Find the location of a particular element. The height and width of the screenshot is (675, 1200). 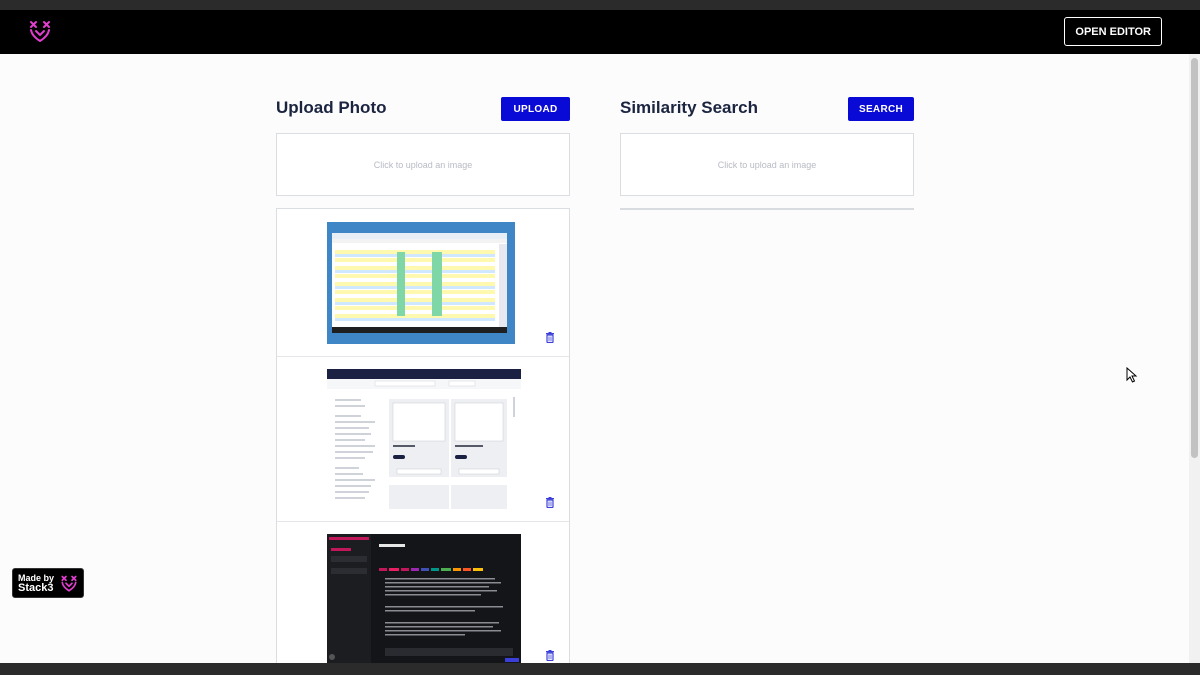

similarity-search-title: Similarity Search is located at coordinates (689, 107).